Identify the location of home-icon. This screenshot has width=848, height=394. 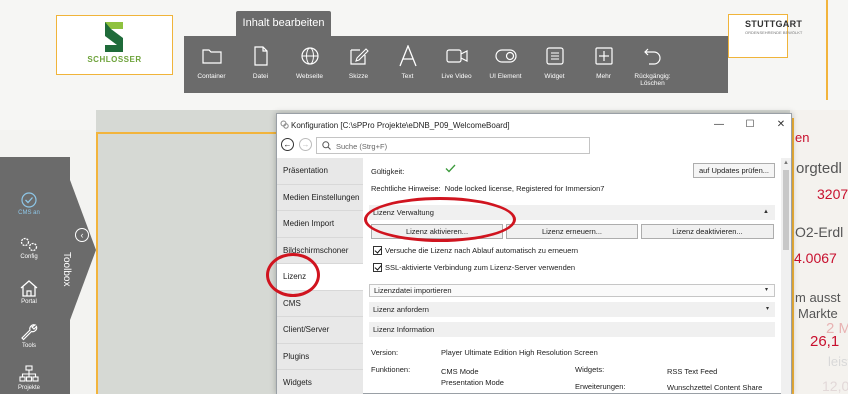
(29, 288).